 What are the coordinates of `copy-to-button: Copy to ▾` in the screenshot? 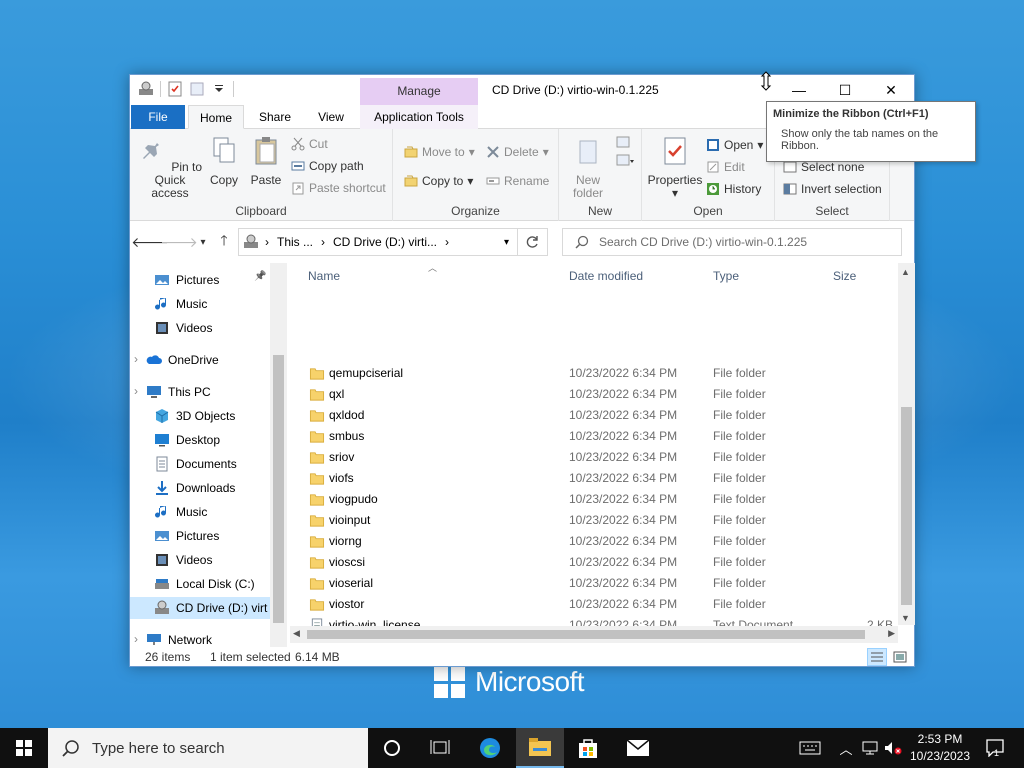 It's located at (438, 181).